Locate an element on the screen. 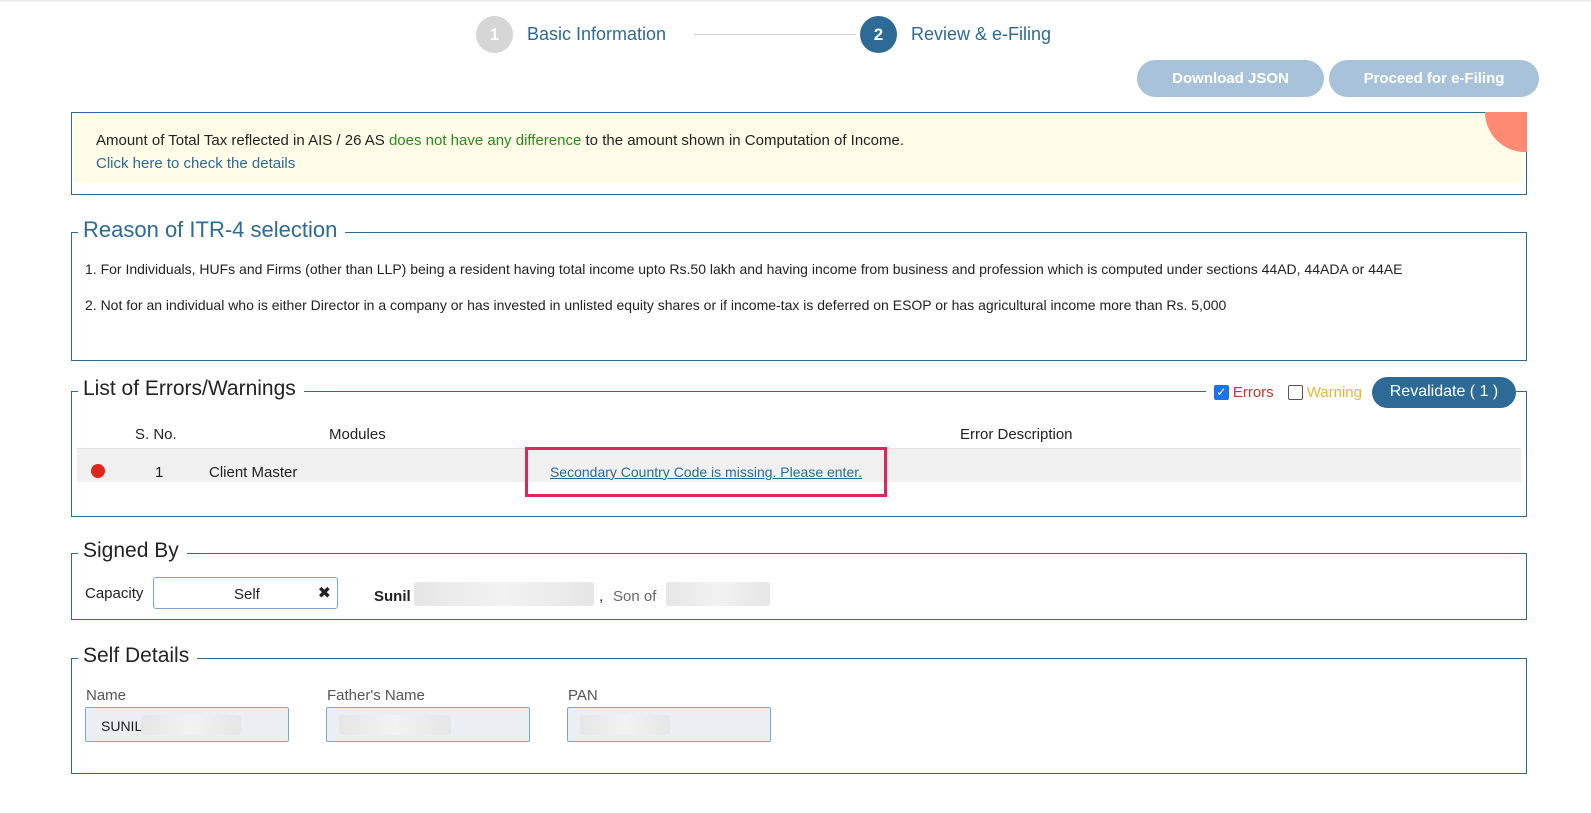  son-of-label: Son of is located at coordinates (635, 596).